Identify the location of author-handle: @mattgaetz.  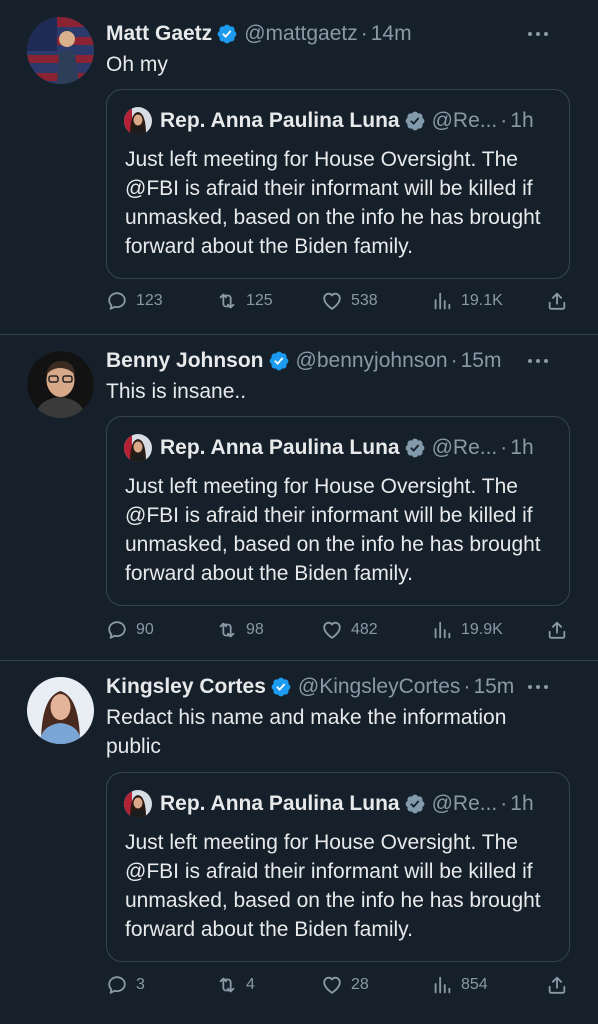
(301, 34).